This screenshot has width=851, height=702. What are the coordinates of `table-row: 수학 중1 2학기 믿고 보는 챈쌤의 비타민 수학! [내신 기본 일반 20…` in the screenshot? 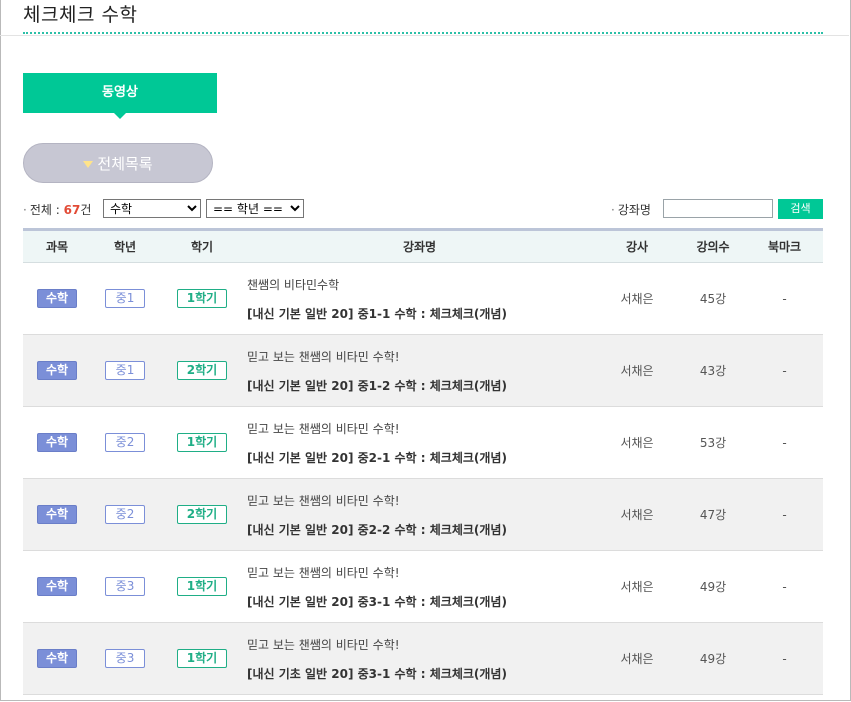 It's located at (423, 370).